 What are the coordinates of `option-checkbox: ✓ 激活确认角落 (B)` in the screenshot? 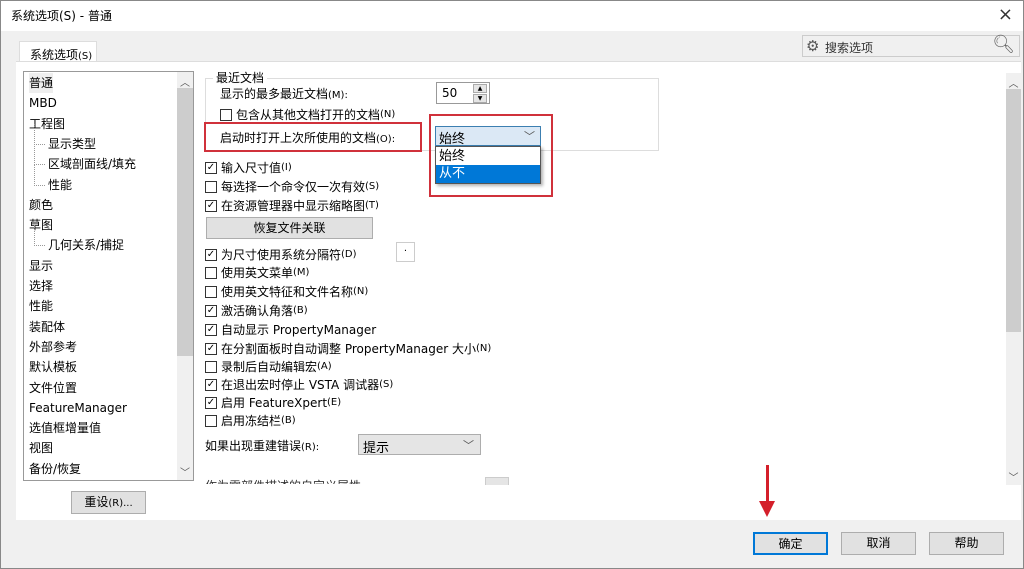 It's located at (256, 310).